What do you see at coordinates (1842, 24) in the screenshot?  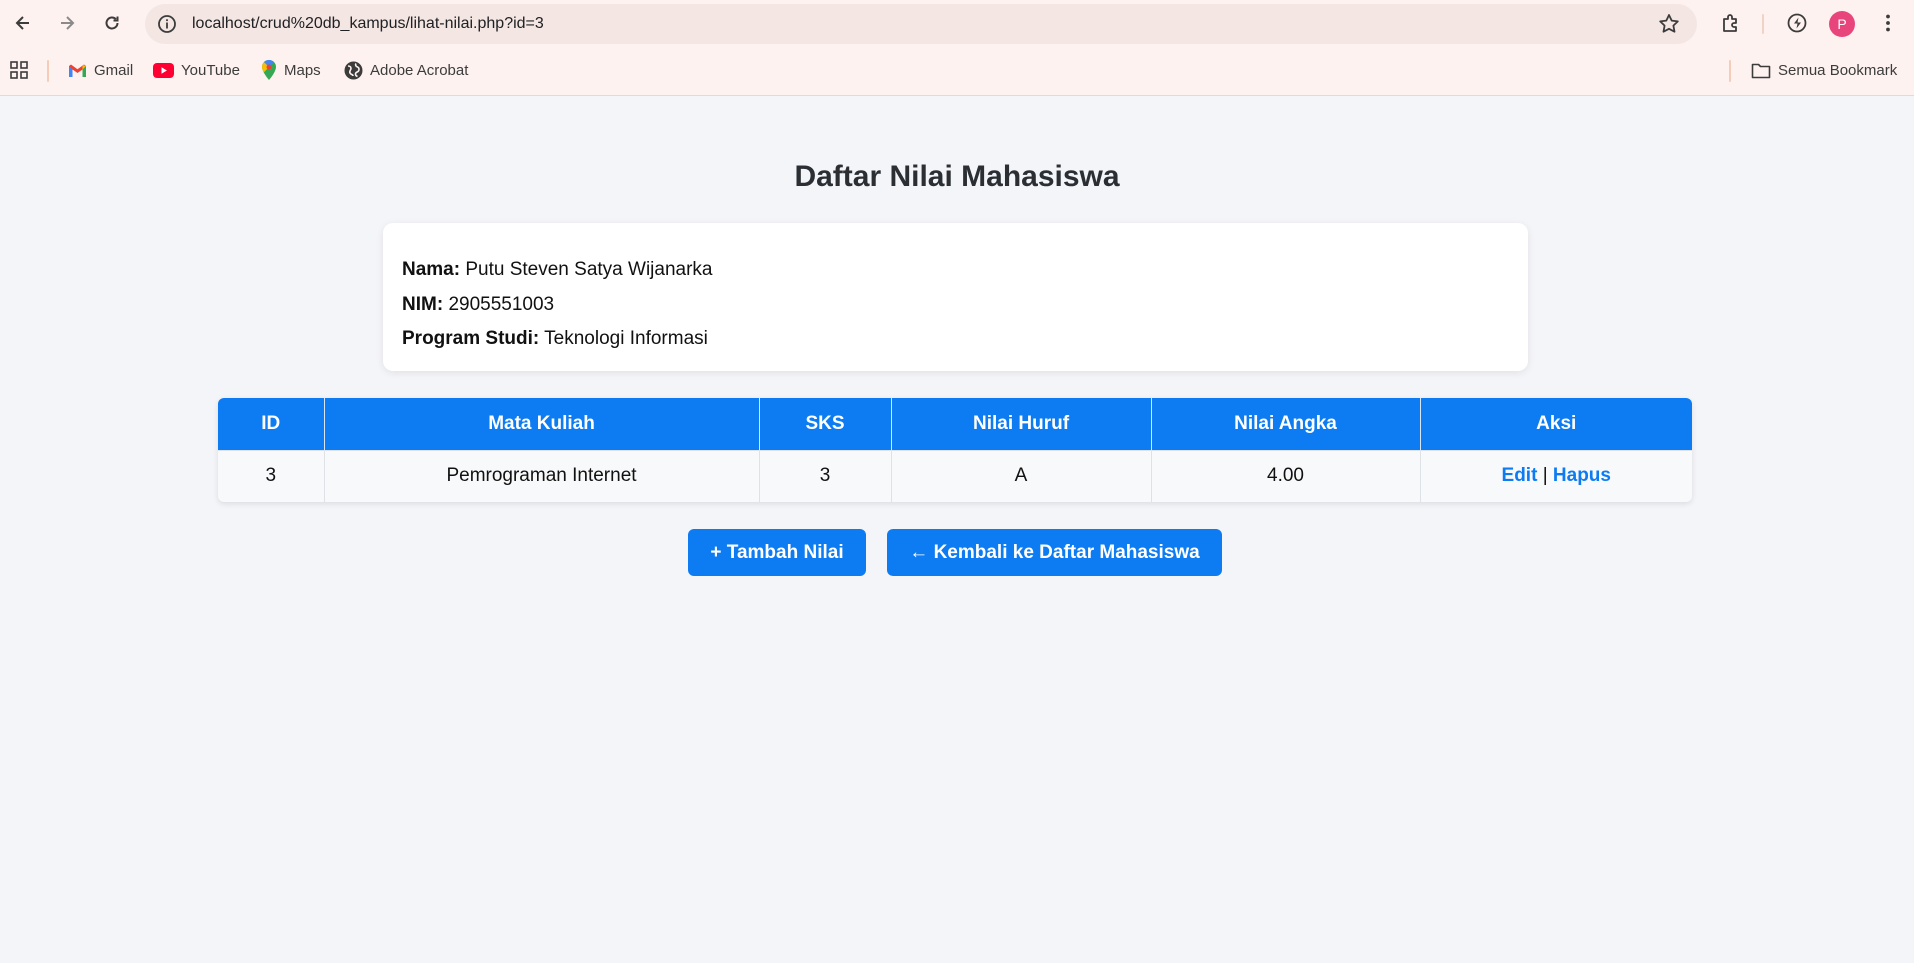 I see `profile-avatar: P` at bounding box center [1842, 24].